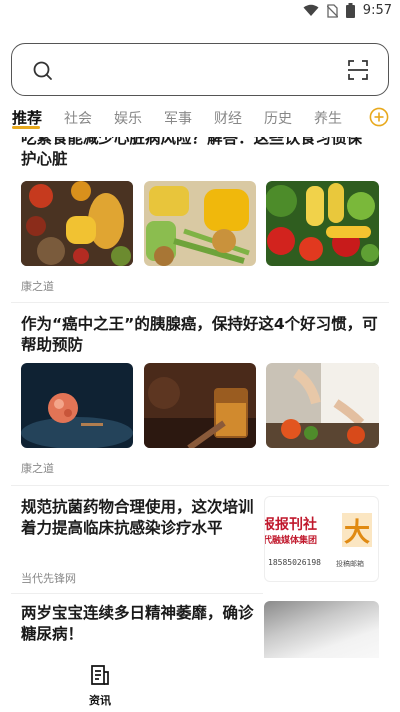  What do you see at coordinates (357, 533) in the screenshot?
I see `banner-big-char: 大` at bounding box center [357, 533].